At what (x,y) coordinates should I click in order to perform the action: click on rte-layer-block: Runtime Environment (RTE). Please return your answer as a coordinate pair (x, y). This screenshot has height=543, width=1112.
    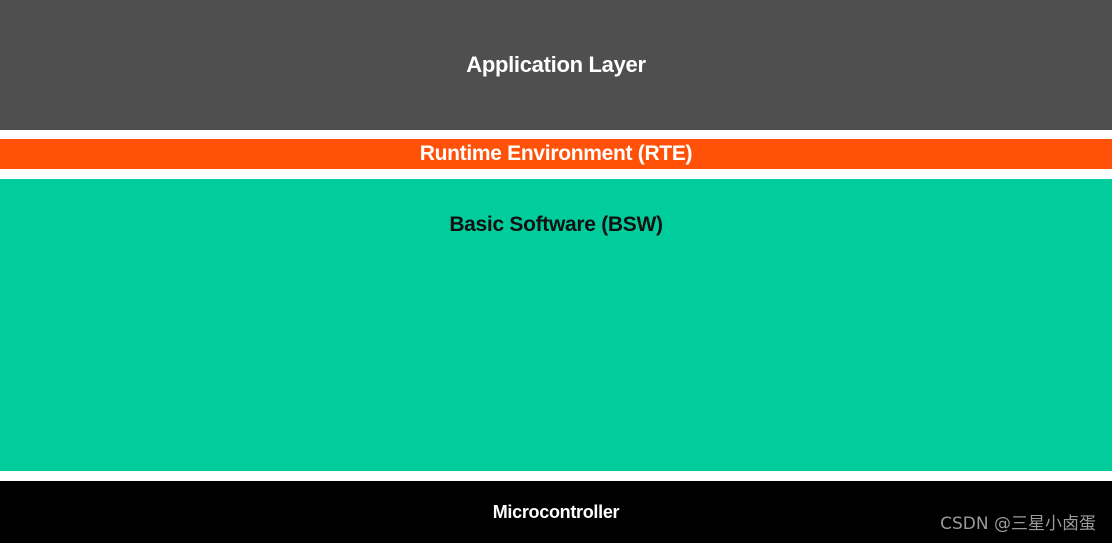
    Looking at the image, I should click on (556, 154).